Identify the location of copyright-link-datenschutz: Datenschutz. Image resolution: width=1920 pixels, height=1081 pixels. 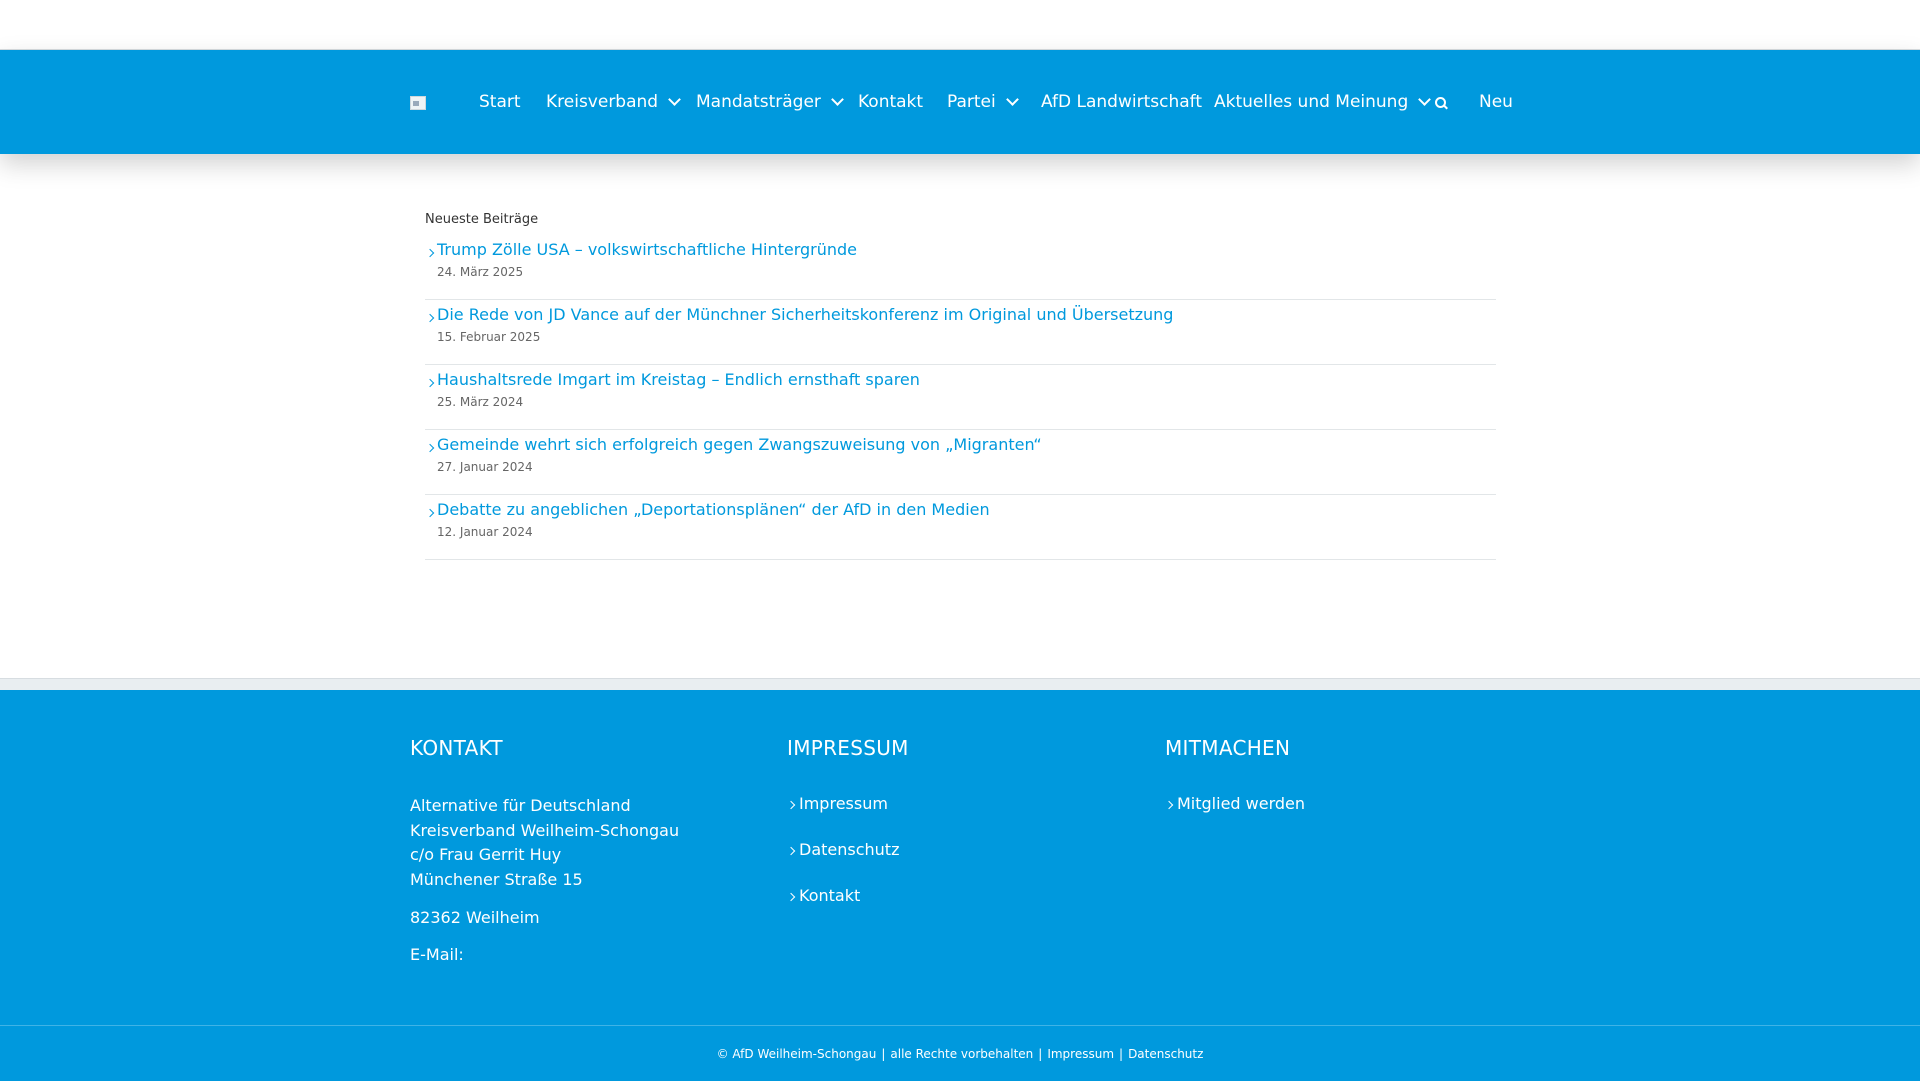
(1165, 1054).